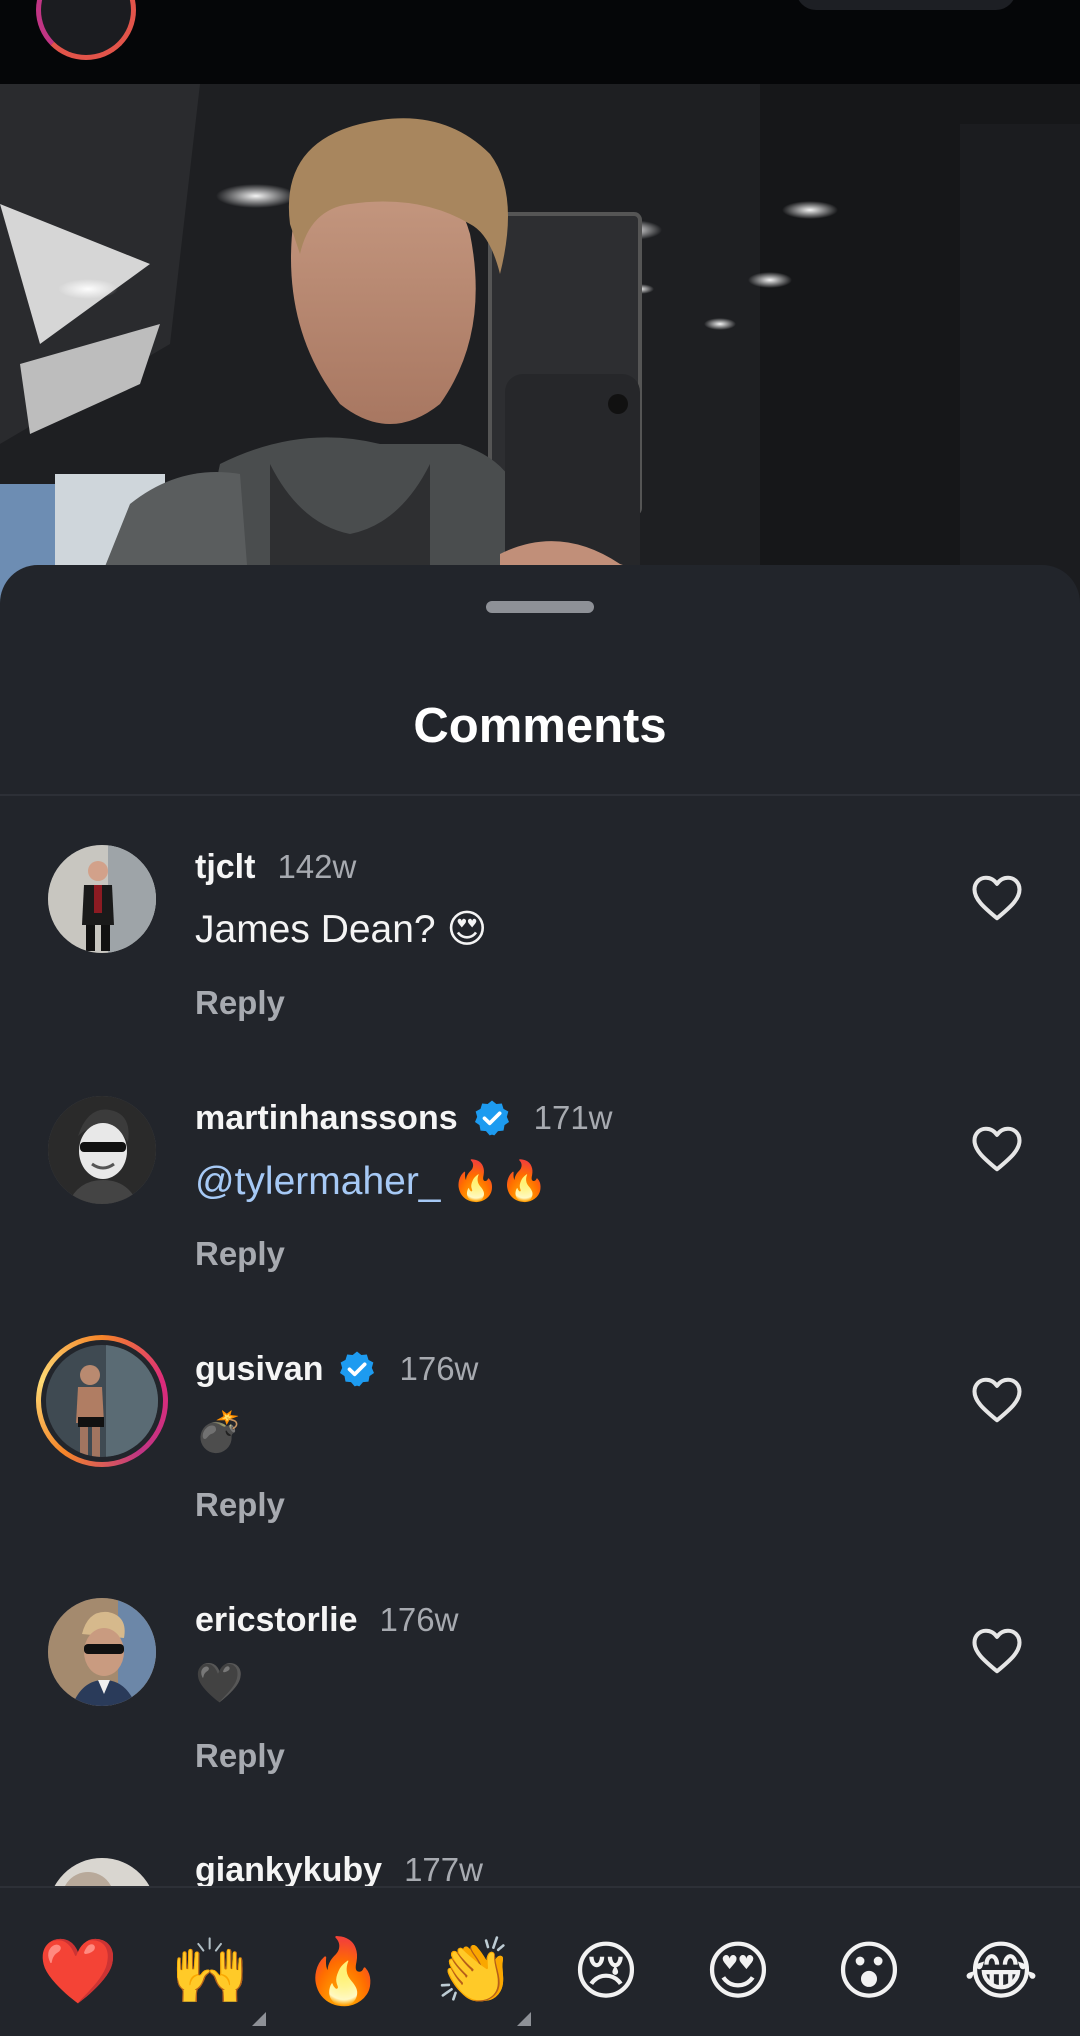  What do you see at coordinates (326, 1118) in the screenshot?
I see `comment-username: martinhanssons` at bounding box center [326, 1118].